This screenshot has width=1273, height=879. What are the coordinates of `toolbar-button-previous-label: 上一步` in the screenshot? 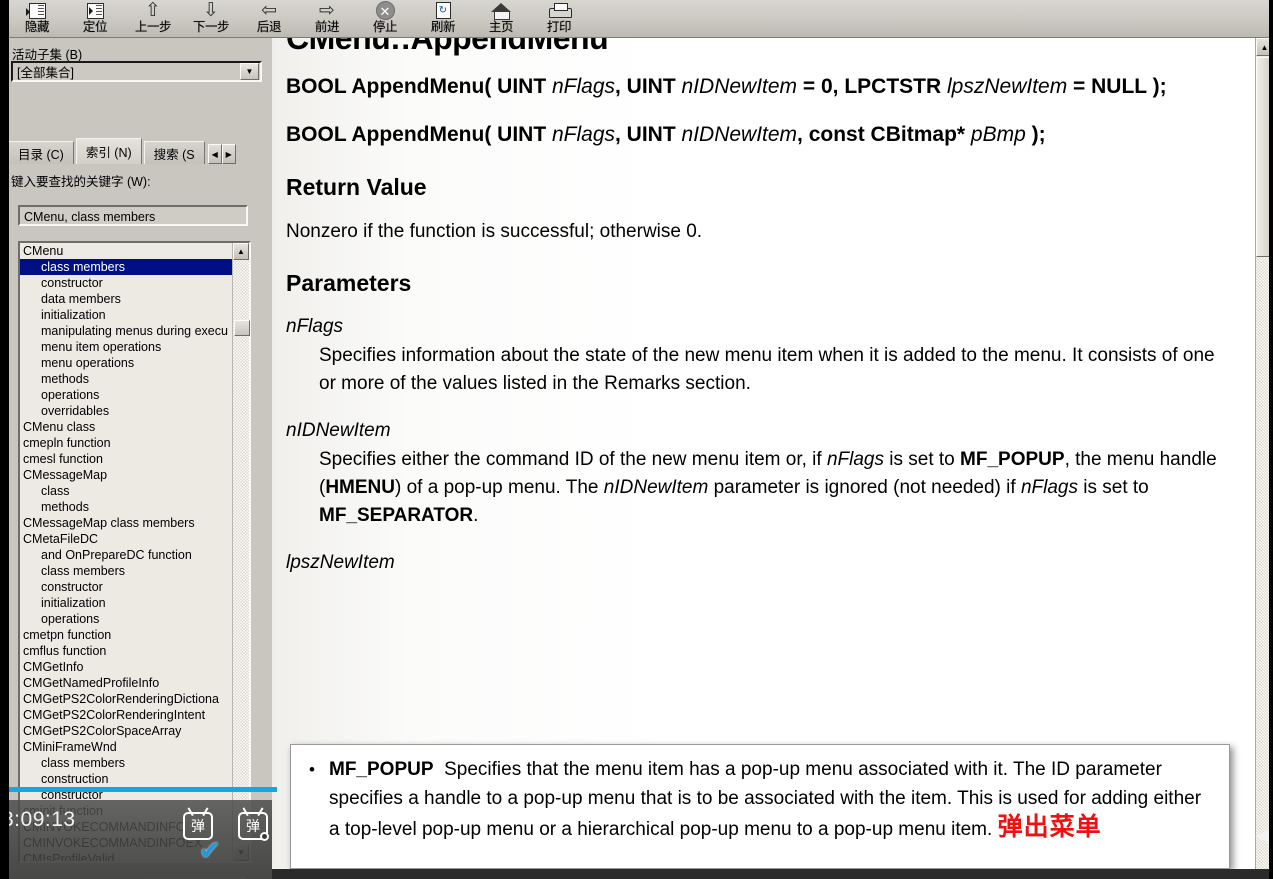 It's located at (153, 27).